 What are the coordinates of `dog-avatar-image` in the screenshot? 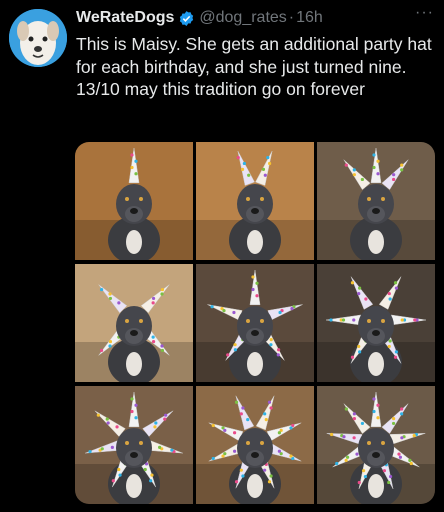 It's located at (38, 38).